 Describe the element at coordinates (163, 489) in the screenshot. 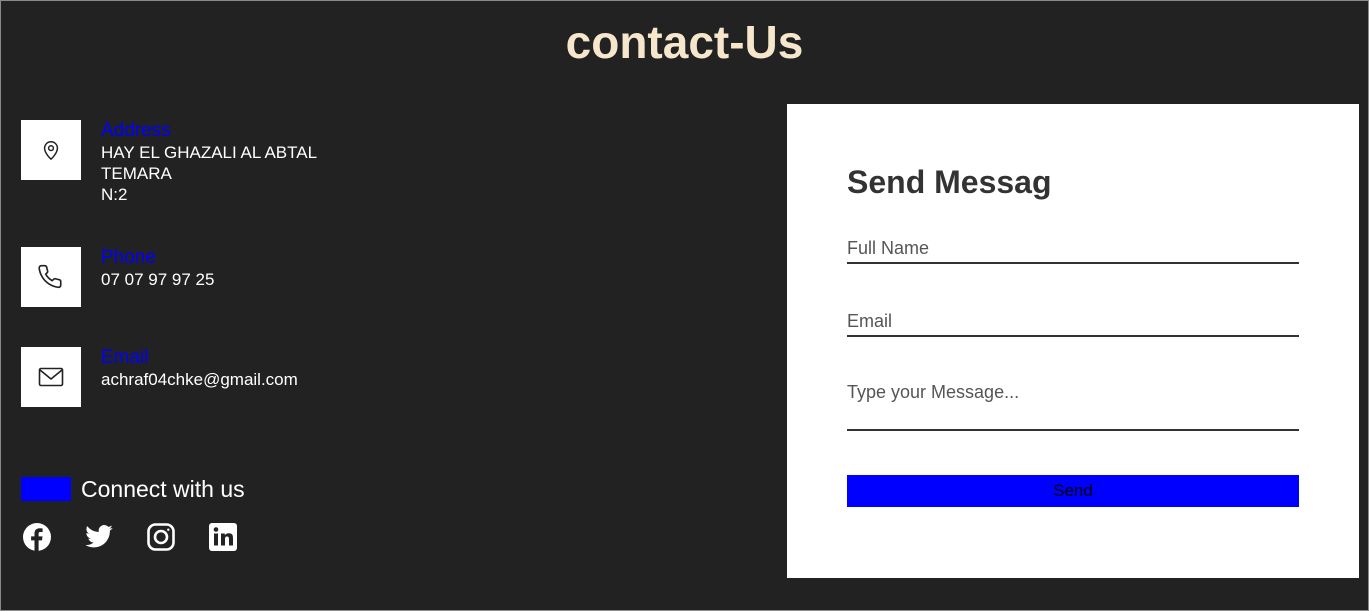

I see `connect-label: Connect with us` at that location.